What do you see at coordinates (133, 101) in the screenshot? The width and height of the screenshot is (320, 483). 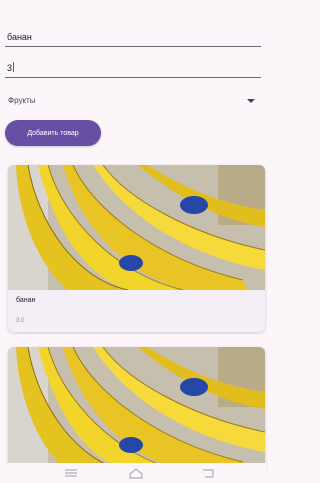 I see `category-select: Фрукты` at bounding box center [133, 101].